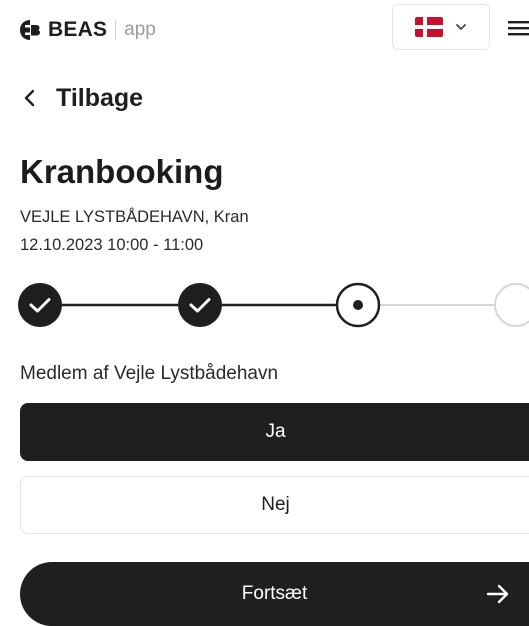 The image size is (529, 626). Describe the element at coordinates (112, 245) in the screenshot. I see `booking-datetime: 12.10.2023 10:00 - 11:00` at that location.